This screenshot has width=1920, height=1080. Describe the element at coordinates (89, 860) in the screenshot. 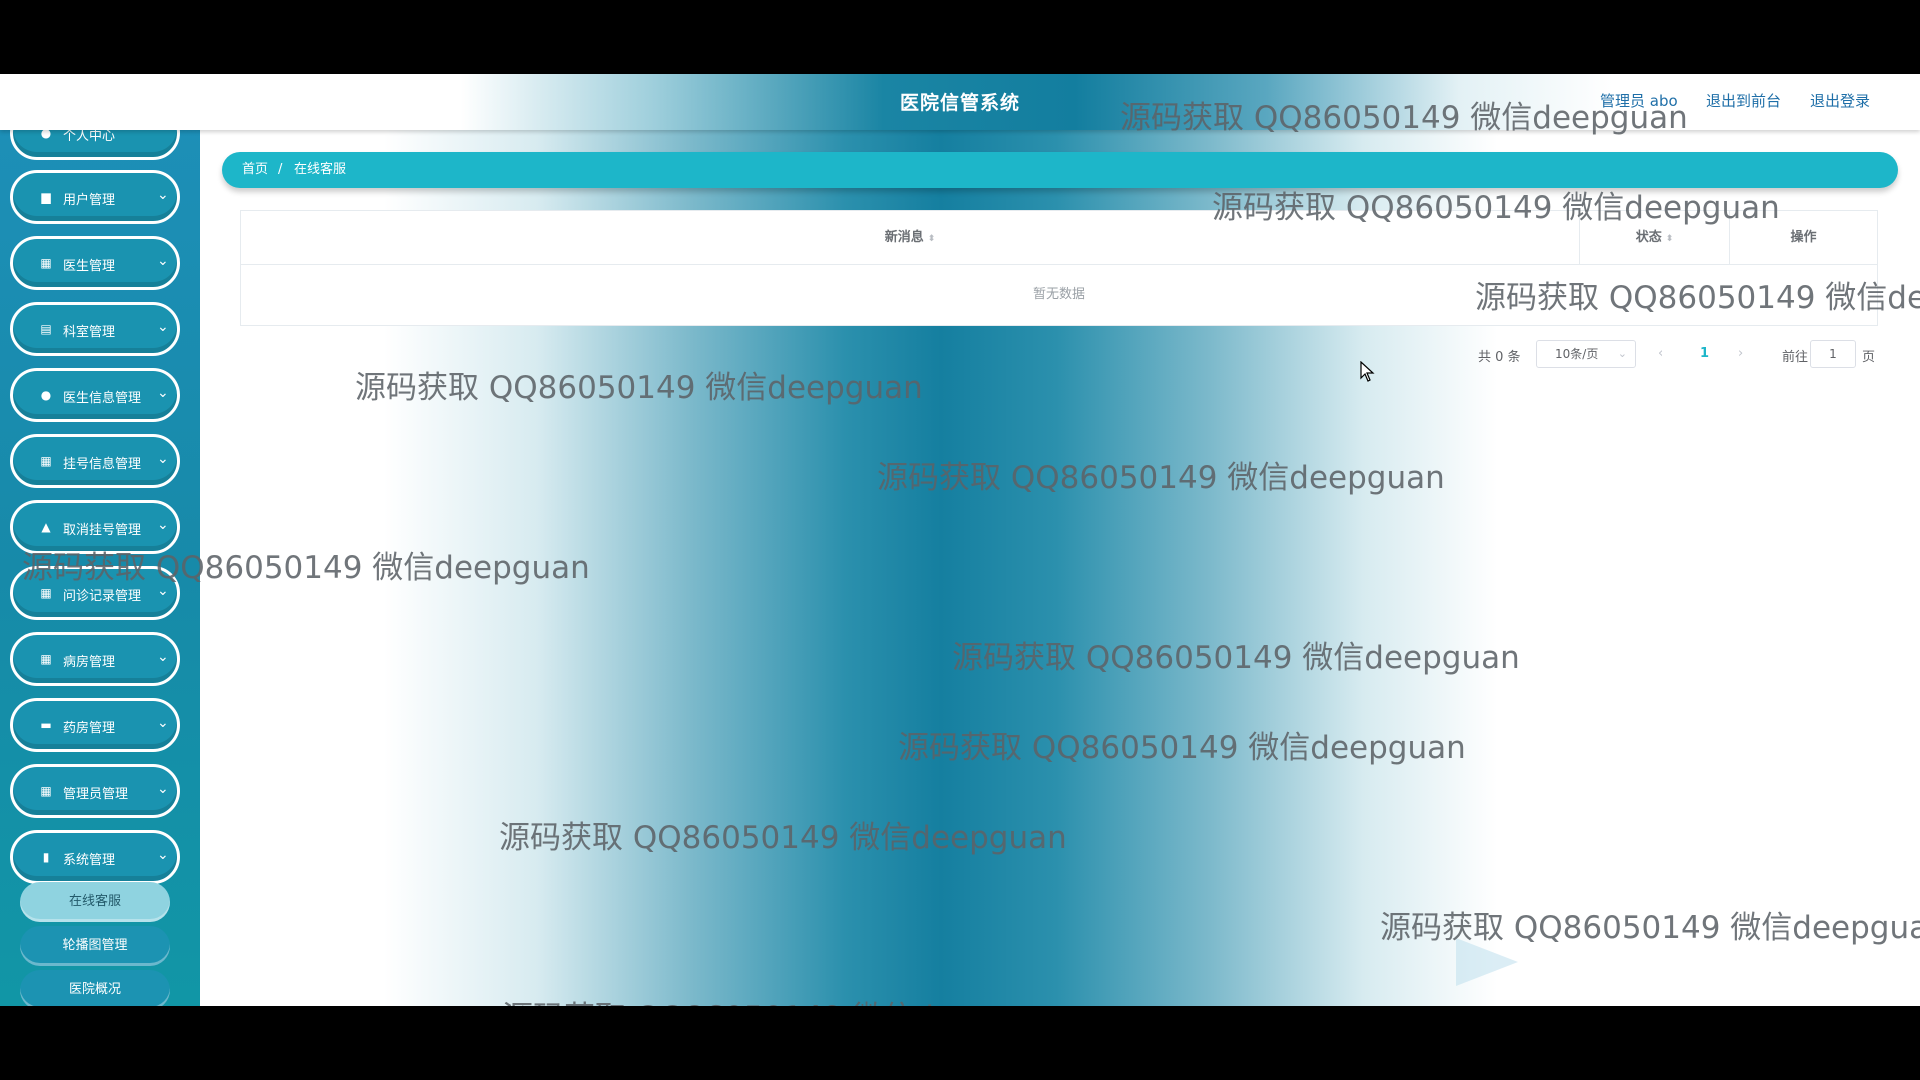

I see `sidebar-item-label: 系统管理` at that location.